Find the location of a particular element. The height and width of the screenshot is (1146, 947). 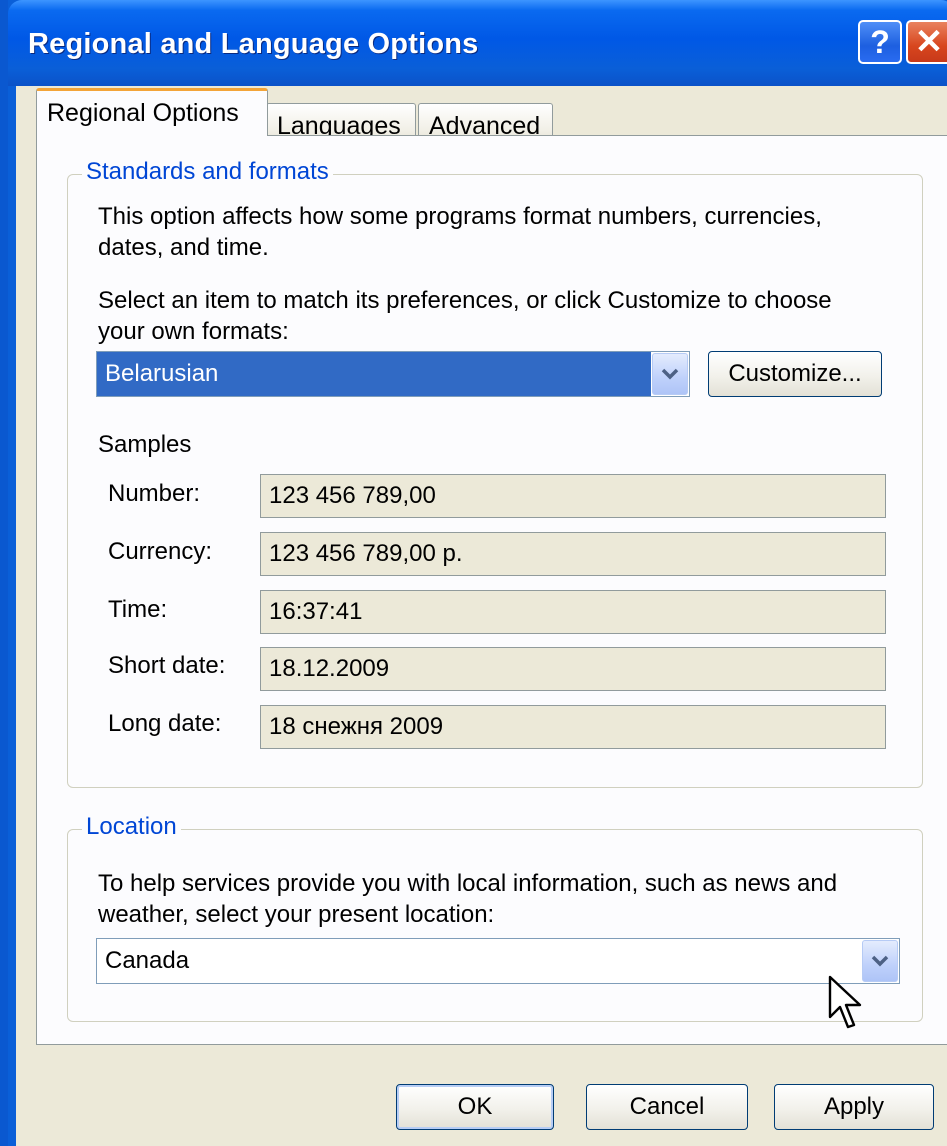

mouse-pointer-icon is located at coordinates (845, 1002).